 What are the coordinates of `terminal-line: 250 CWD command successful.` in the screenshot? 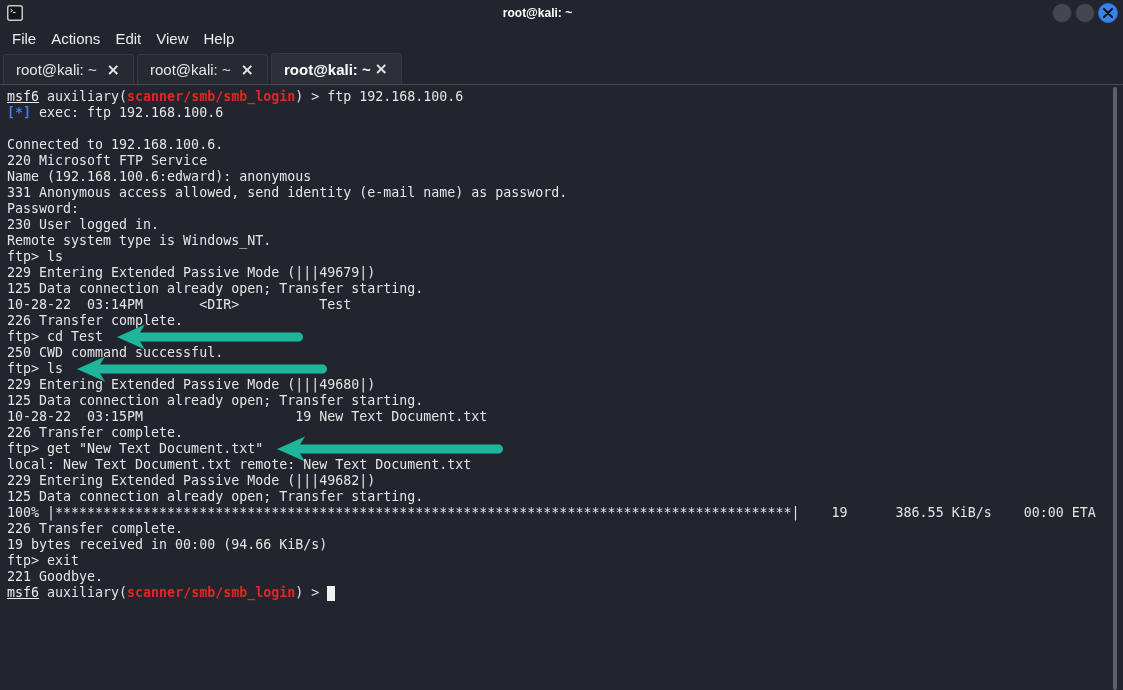 It's located at (115, 353).